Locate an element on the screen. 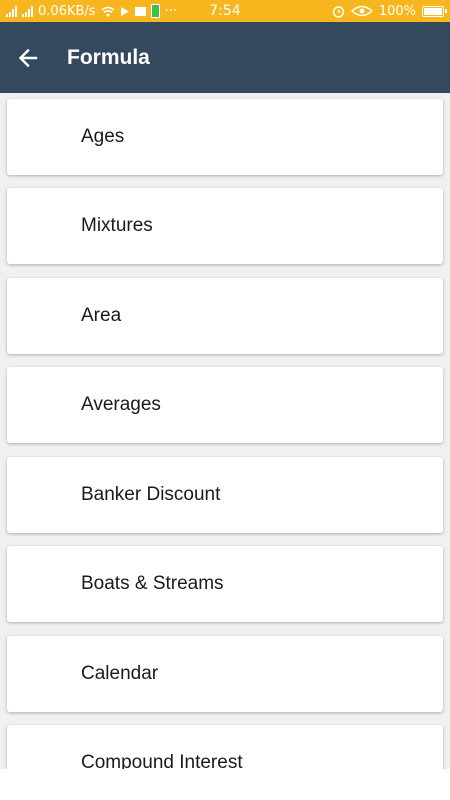 This screenshot has height=800, width=450. eye-icon is located at coordinates (361, 11).